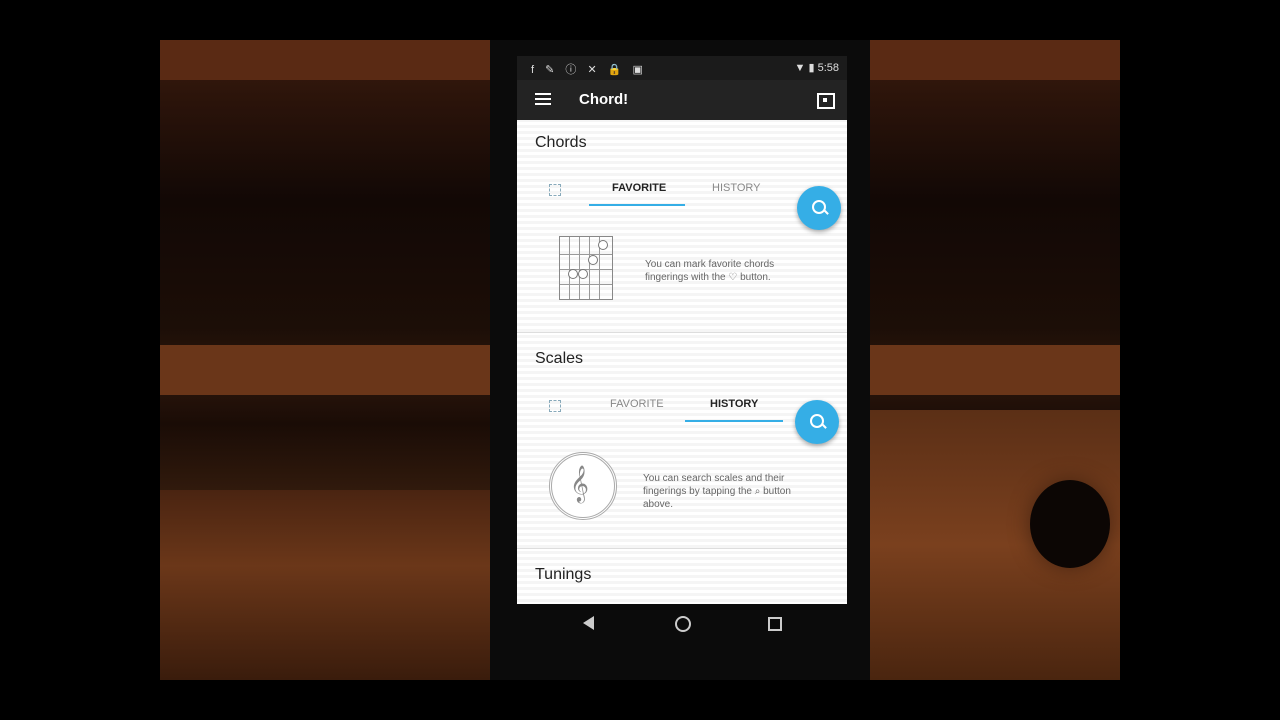  I want to click on notification-icons: f ✎ ⓘ ✕ 🔒 ▣, so click(589, 70).